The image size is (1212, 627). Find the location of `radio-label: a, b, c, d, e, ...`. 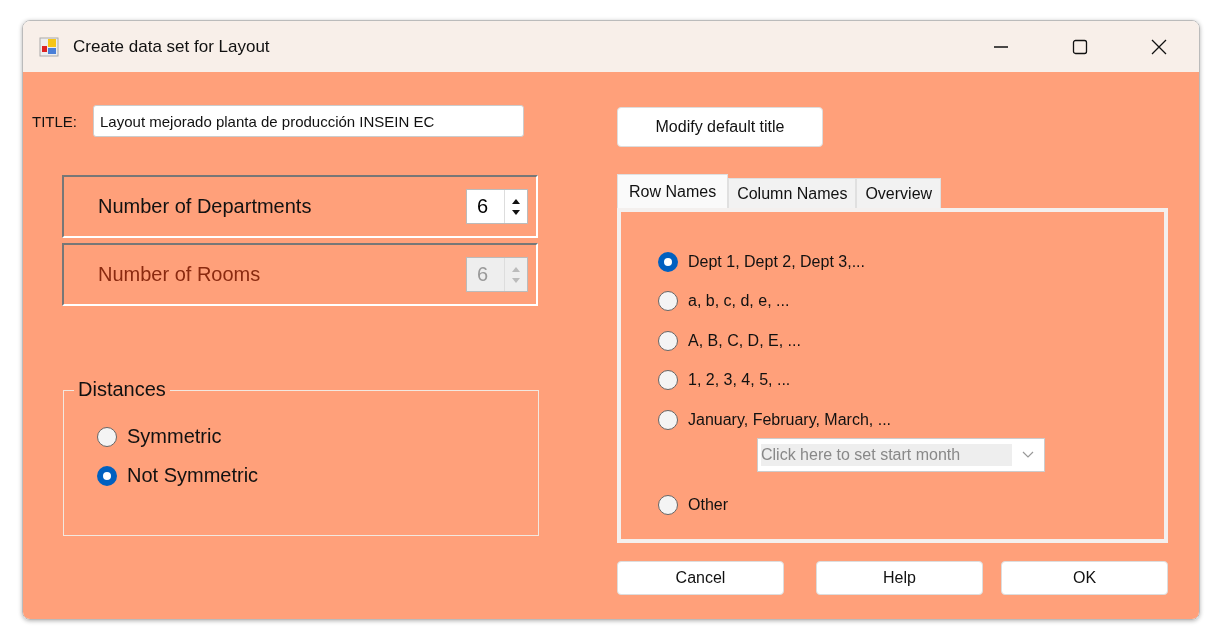

radio-label: a, b, c, d, e, ... is located at coordinates (739, 301).